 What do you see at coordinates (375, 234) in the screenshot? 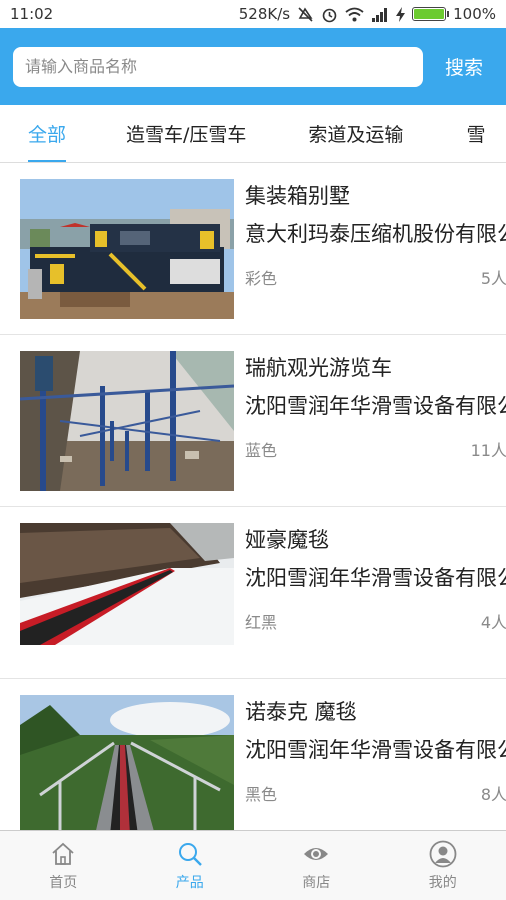
I see `product-company: 意大利玛泰压缩机股份有限公司` at bounding box center [375, 234].